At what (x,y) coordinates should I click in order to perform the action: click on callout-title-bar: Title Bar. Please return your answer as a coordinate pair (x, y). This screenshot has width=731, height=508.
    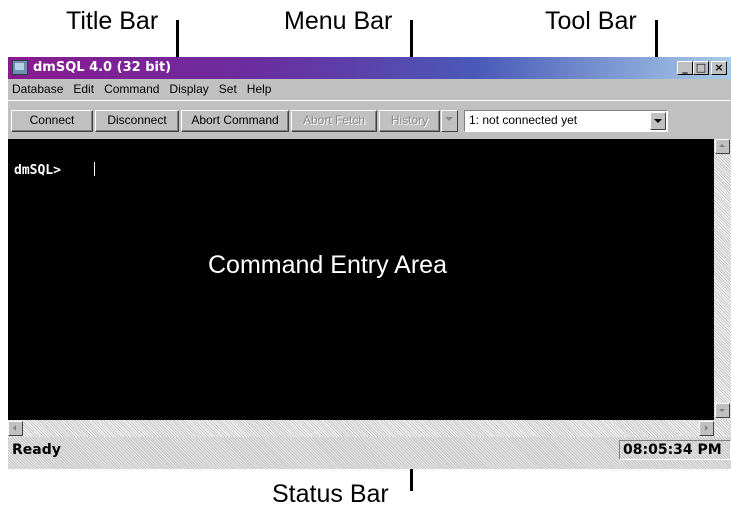
    Looking at the image, I should click on (112, 21).